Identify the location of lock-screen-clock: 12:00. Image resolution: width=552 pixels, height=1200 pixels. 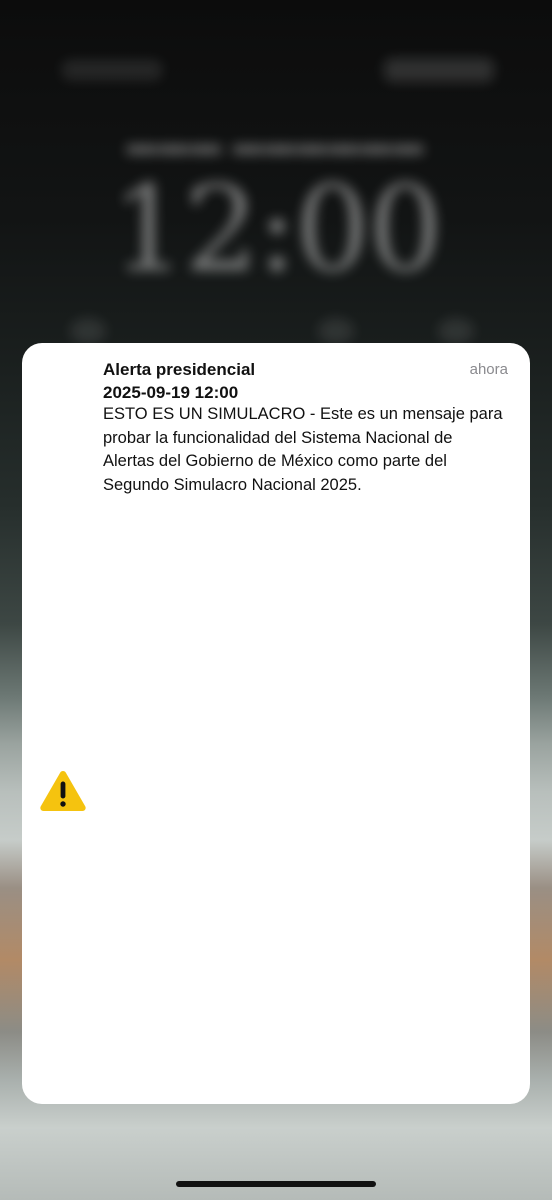
(276, 229).